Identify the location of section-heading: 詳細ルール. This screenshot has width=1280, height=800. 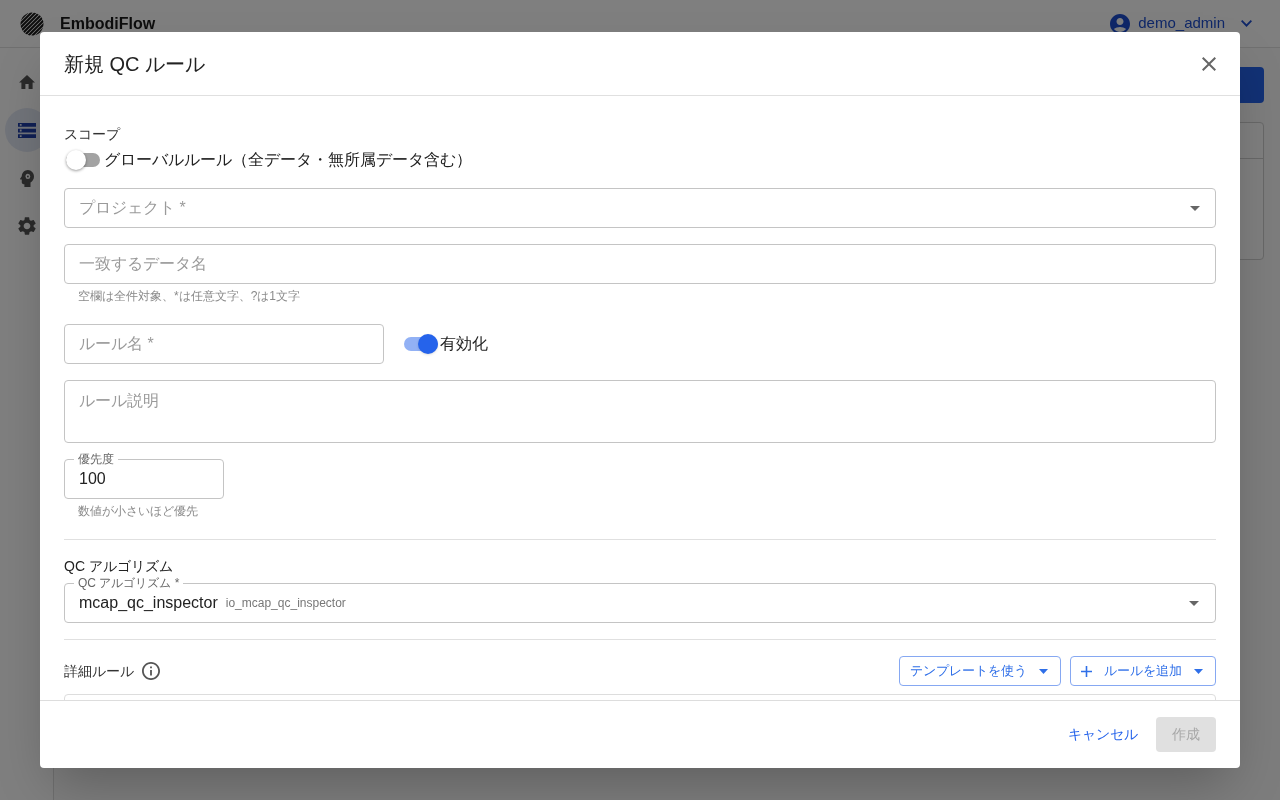
(99, 671).